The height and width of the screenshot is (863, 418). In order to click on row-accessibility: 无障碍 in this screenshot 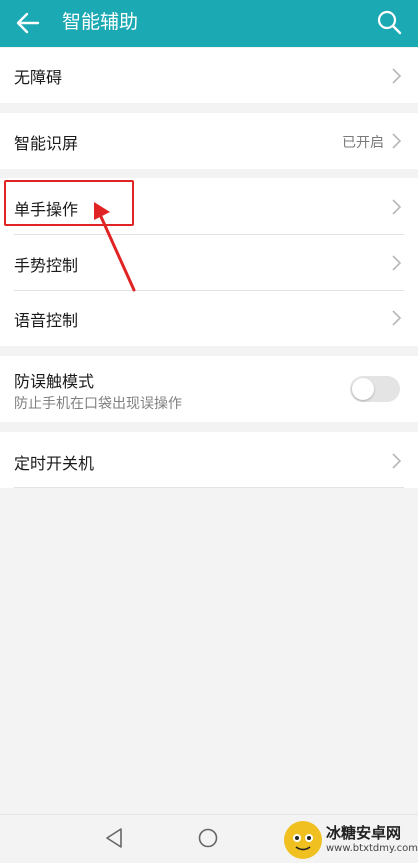, I will do `click(209, 75)`.